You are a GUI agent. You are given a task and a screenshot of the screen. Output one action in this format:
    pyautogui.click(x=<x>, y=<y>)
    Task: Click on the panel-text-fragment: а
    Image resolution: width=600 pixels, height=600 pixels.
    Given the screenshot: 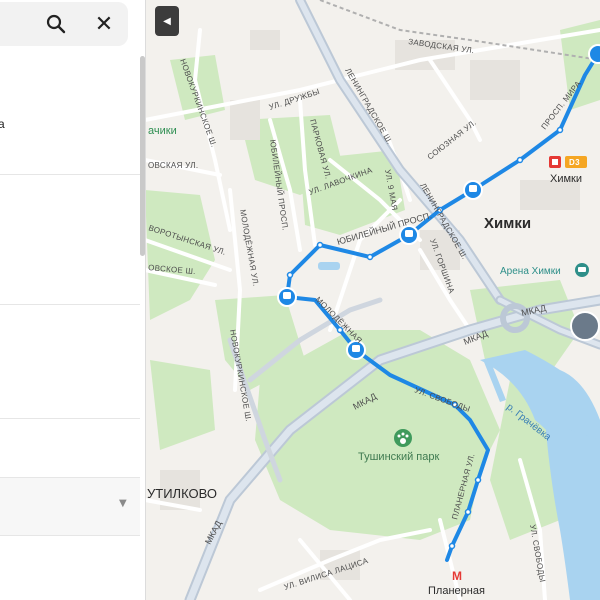 What is the action you would take?
    pyautogui.click(x=2, y=124)
    